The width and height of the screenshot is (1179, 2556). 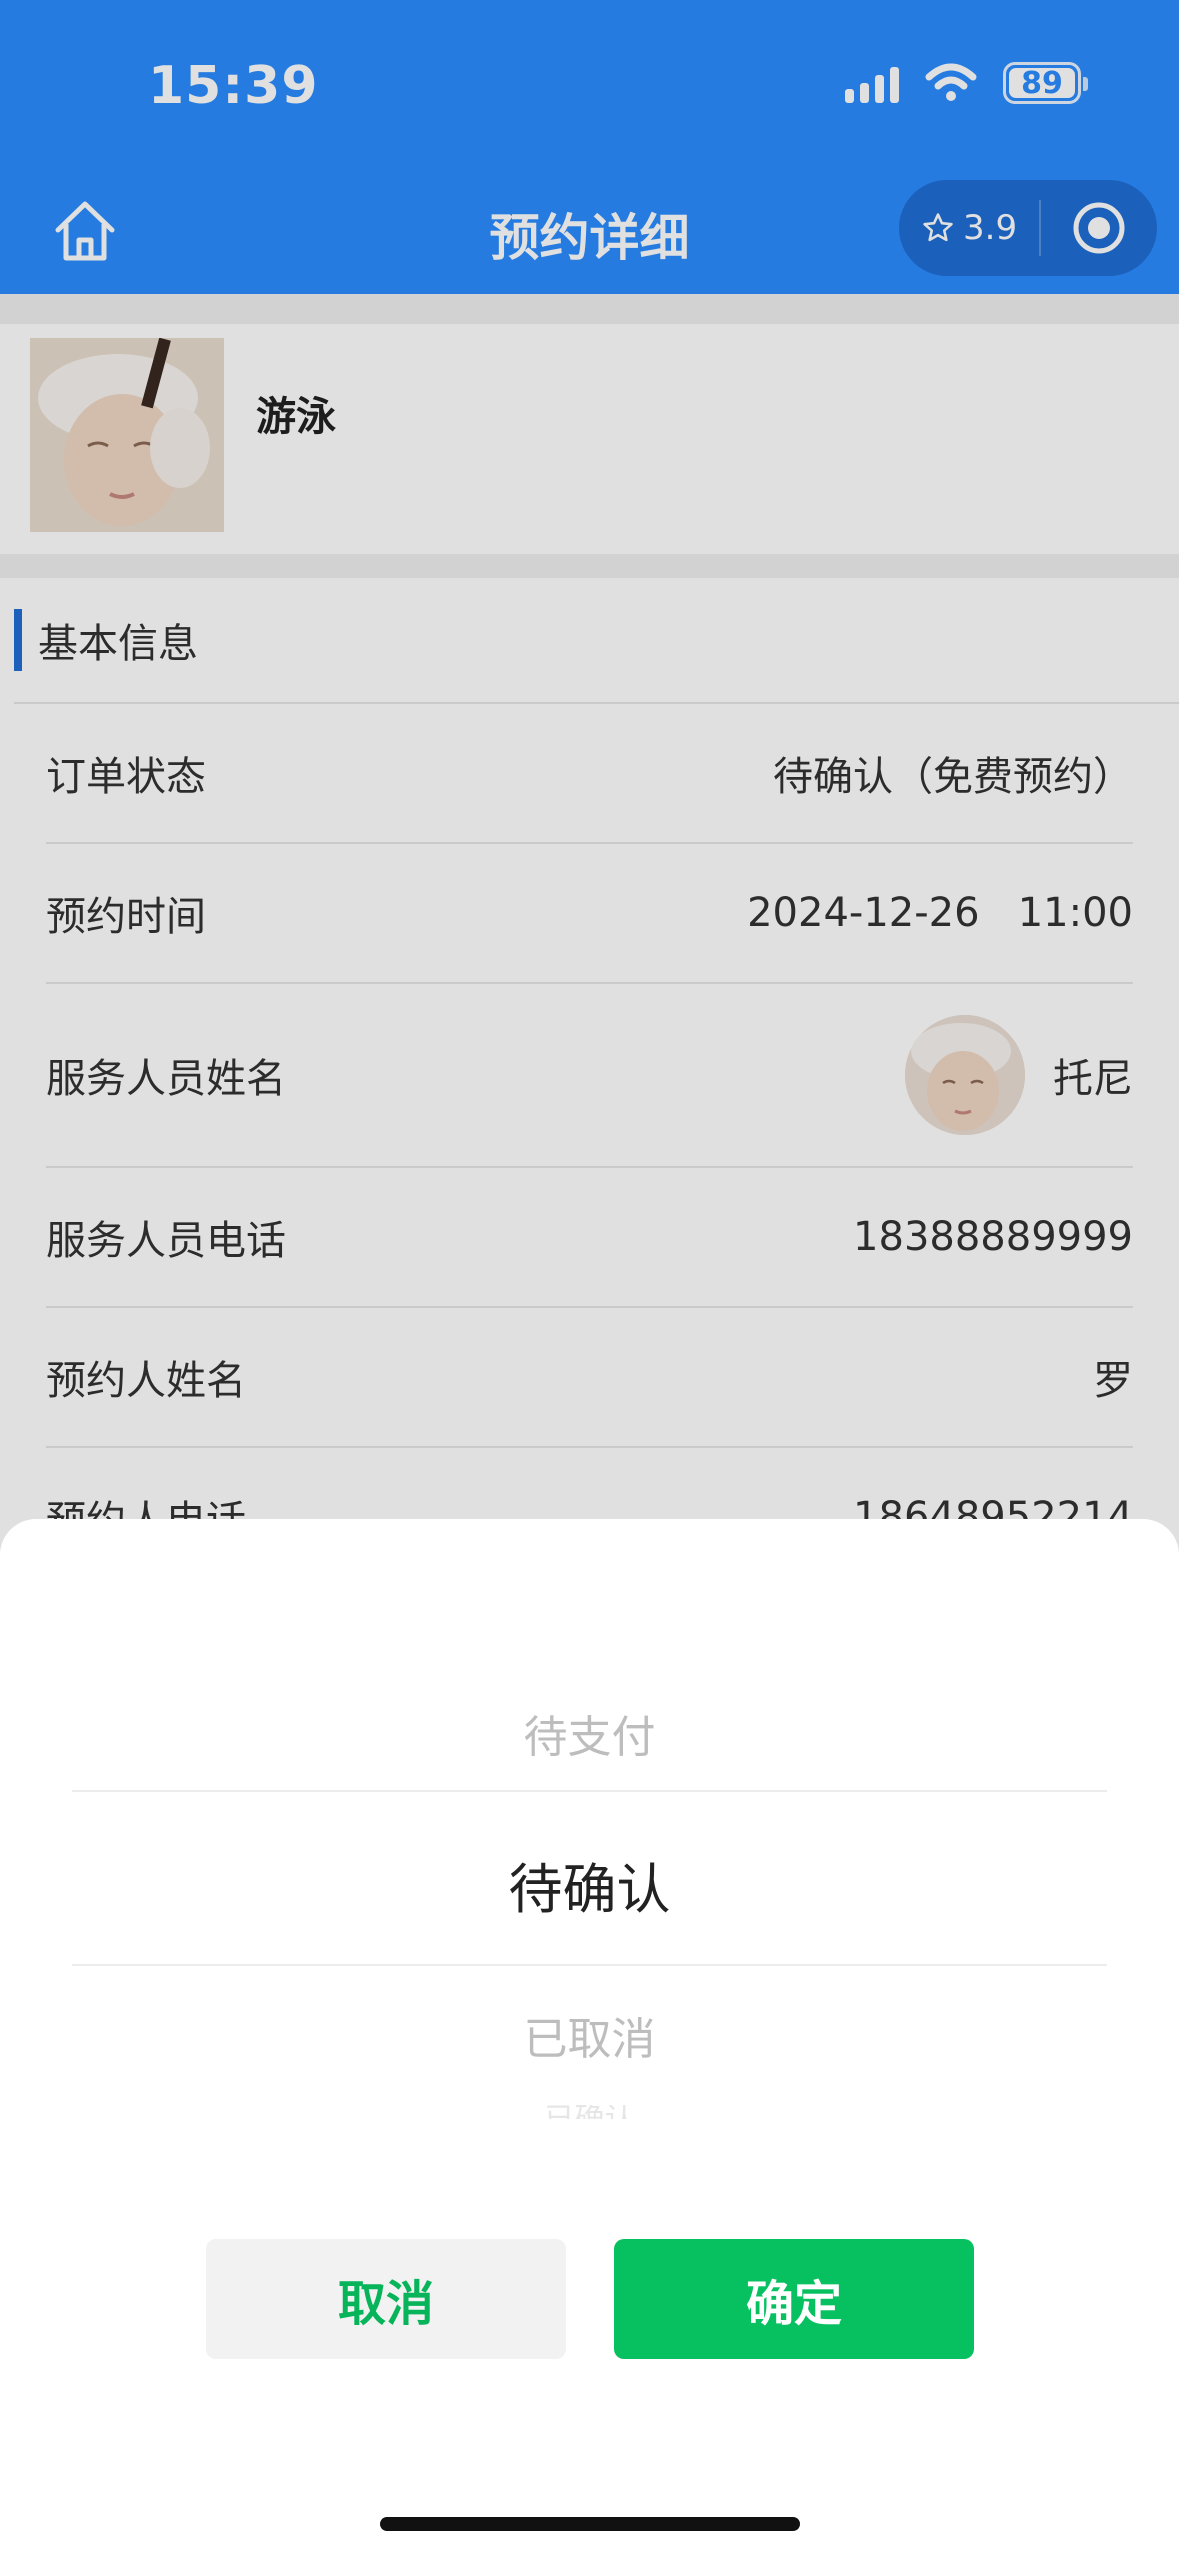 I want to click on picker-option-selected: 待确认, so click(x=589, y=1884).